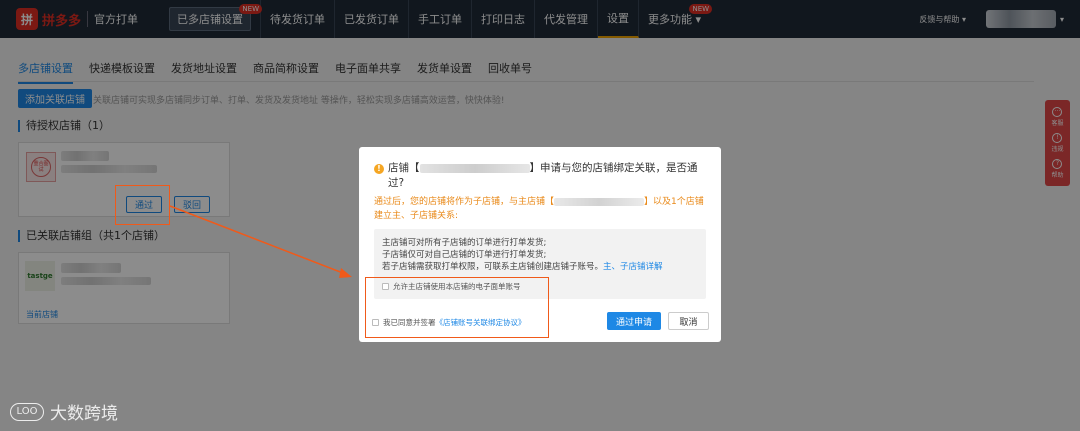 This screenshot has width=1080, height=431. Describe the element at coordinates (27, 411) in the screenshot. I see `watermark-logo-icon: LOO` at that location.